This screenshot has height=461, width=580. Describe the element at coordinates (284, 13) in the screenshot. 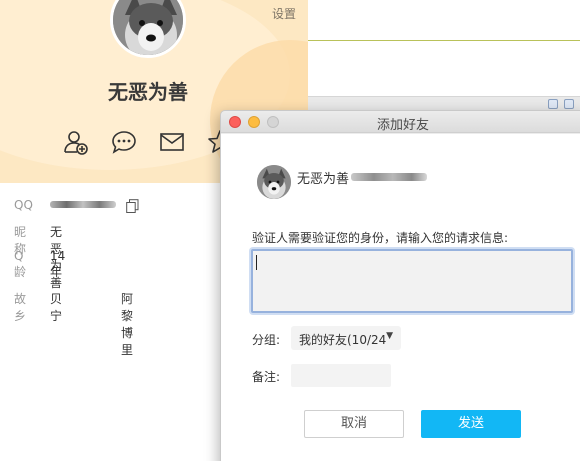

I see `settings-link: 设置` at that location.